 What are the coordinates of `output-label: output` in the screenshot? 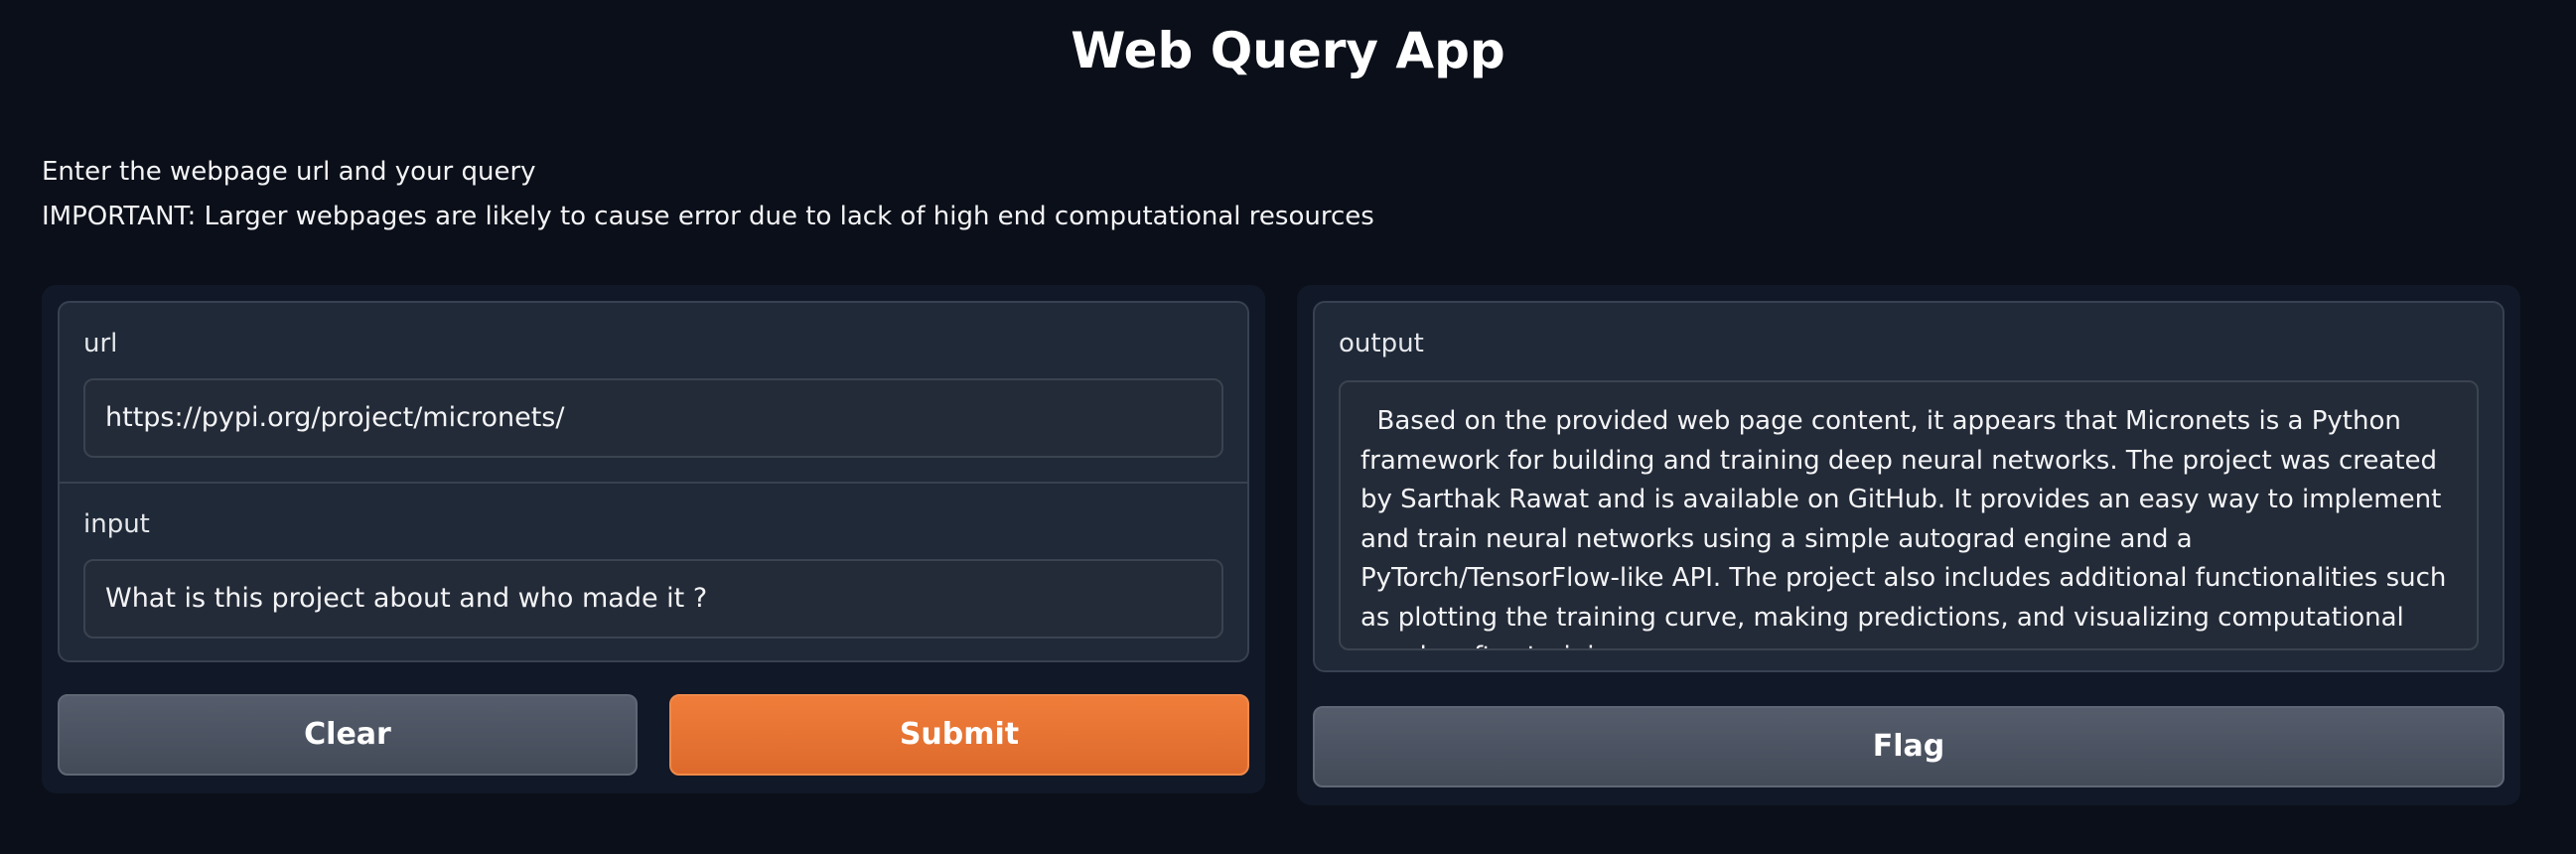 It's located at (1381, 343).